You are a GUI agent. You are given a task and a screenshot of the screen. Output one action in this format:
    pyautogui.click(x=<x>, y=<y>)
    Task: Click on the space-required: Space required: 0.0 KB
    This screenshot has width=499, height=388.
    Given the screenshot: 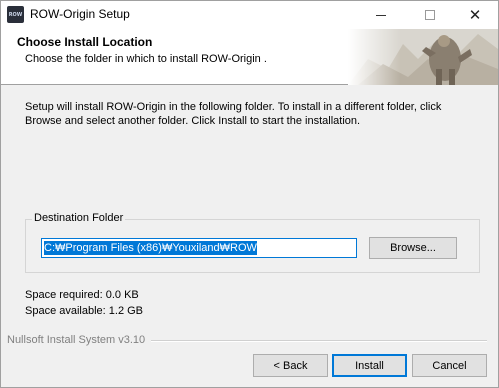 What is the action you would take?
    pyautogui.click(x=82, y=295)
    